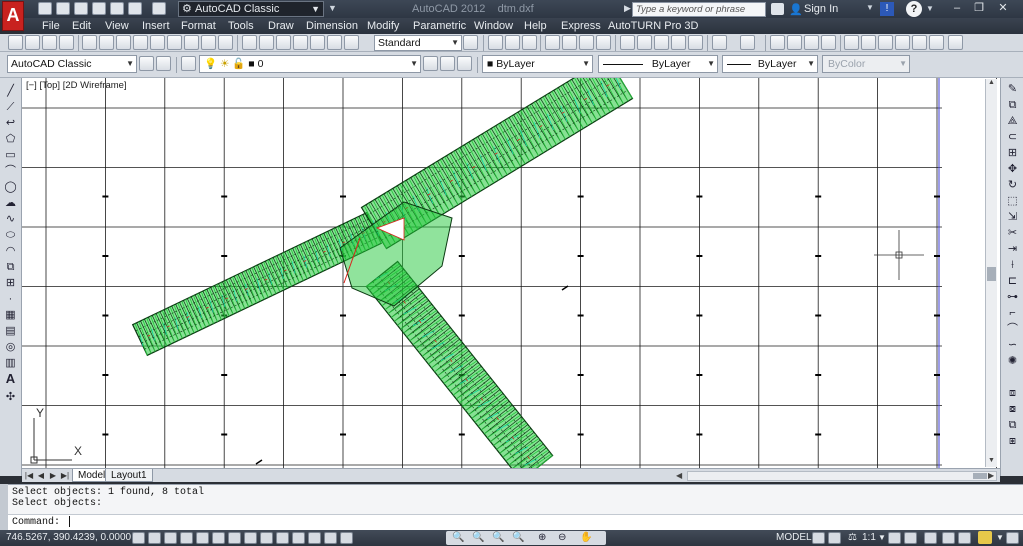 The width and height of the screenshot is (1023, 546). I want to click on qnew-icon, so click(495, 42).